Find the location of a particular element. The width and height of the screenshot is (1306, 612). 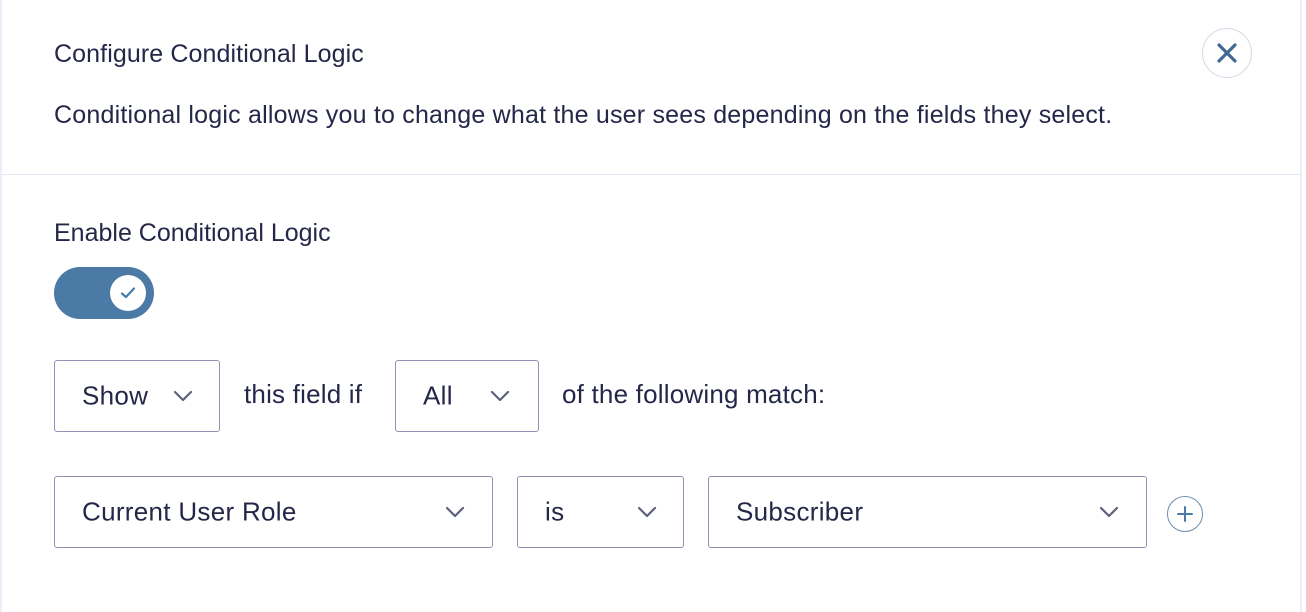

close-icon is located at coordinates (1227, 53).